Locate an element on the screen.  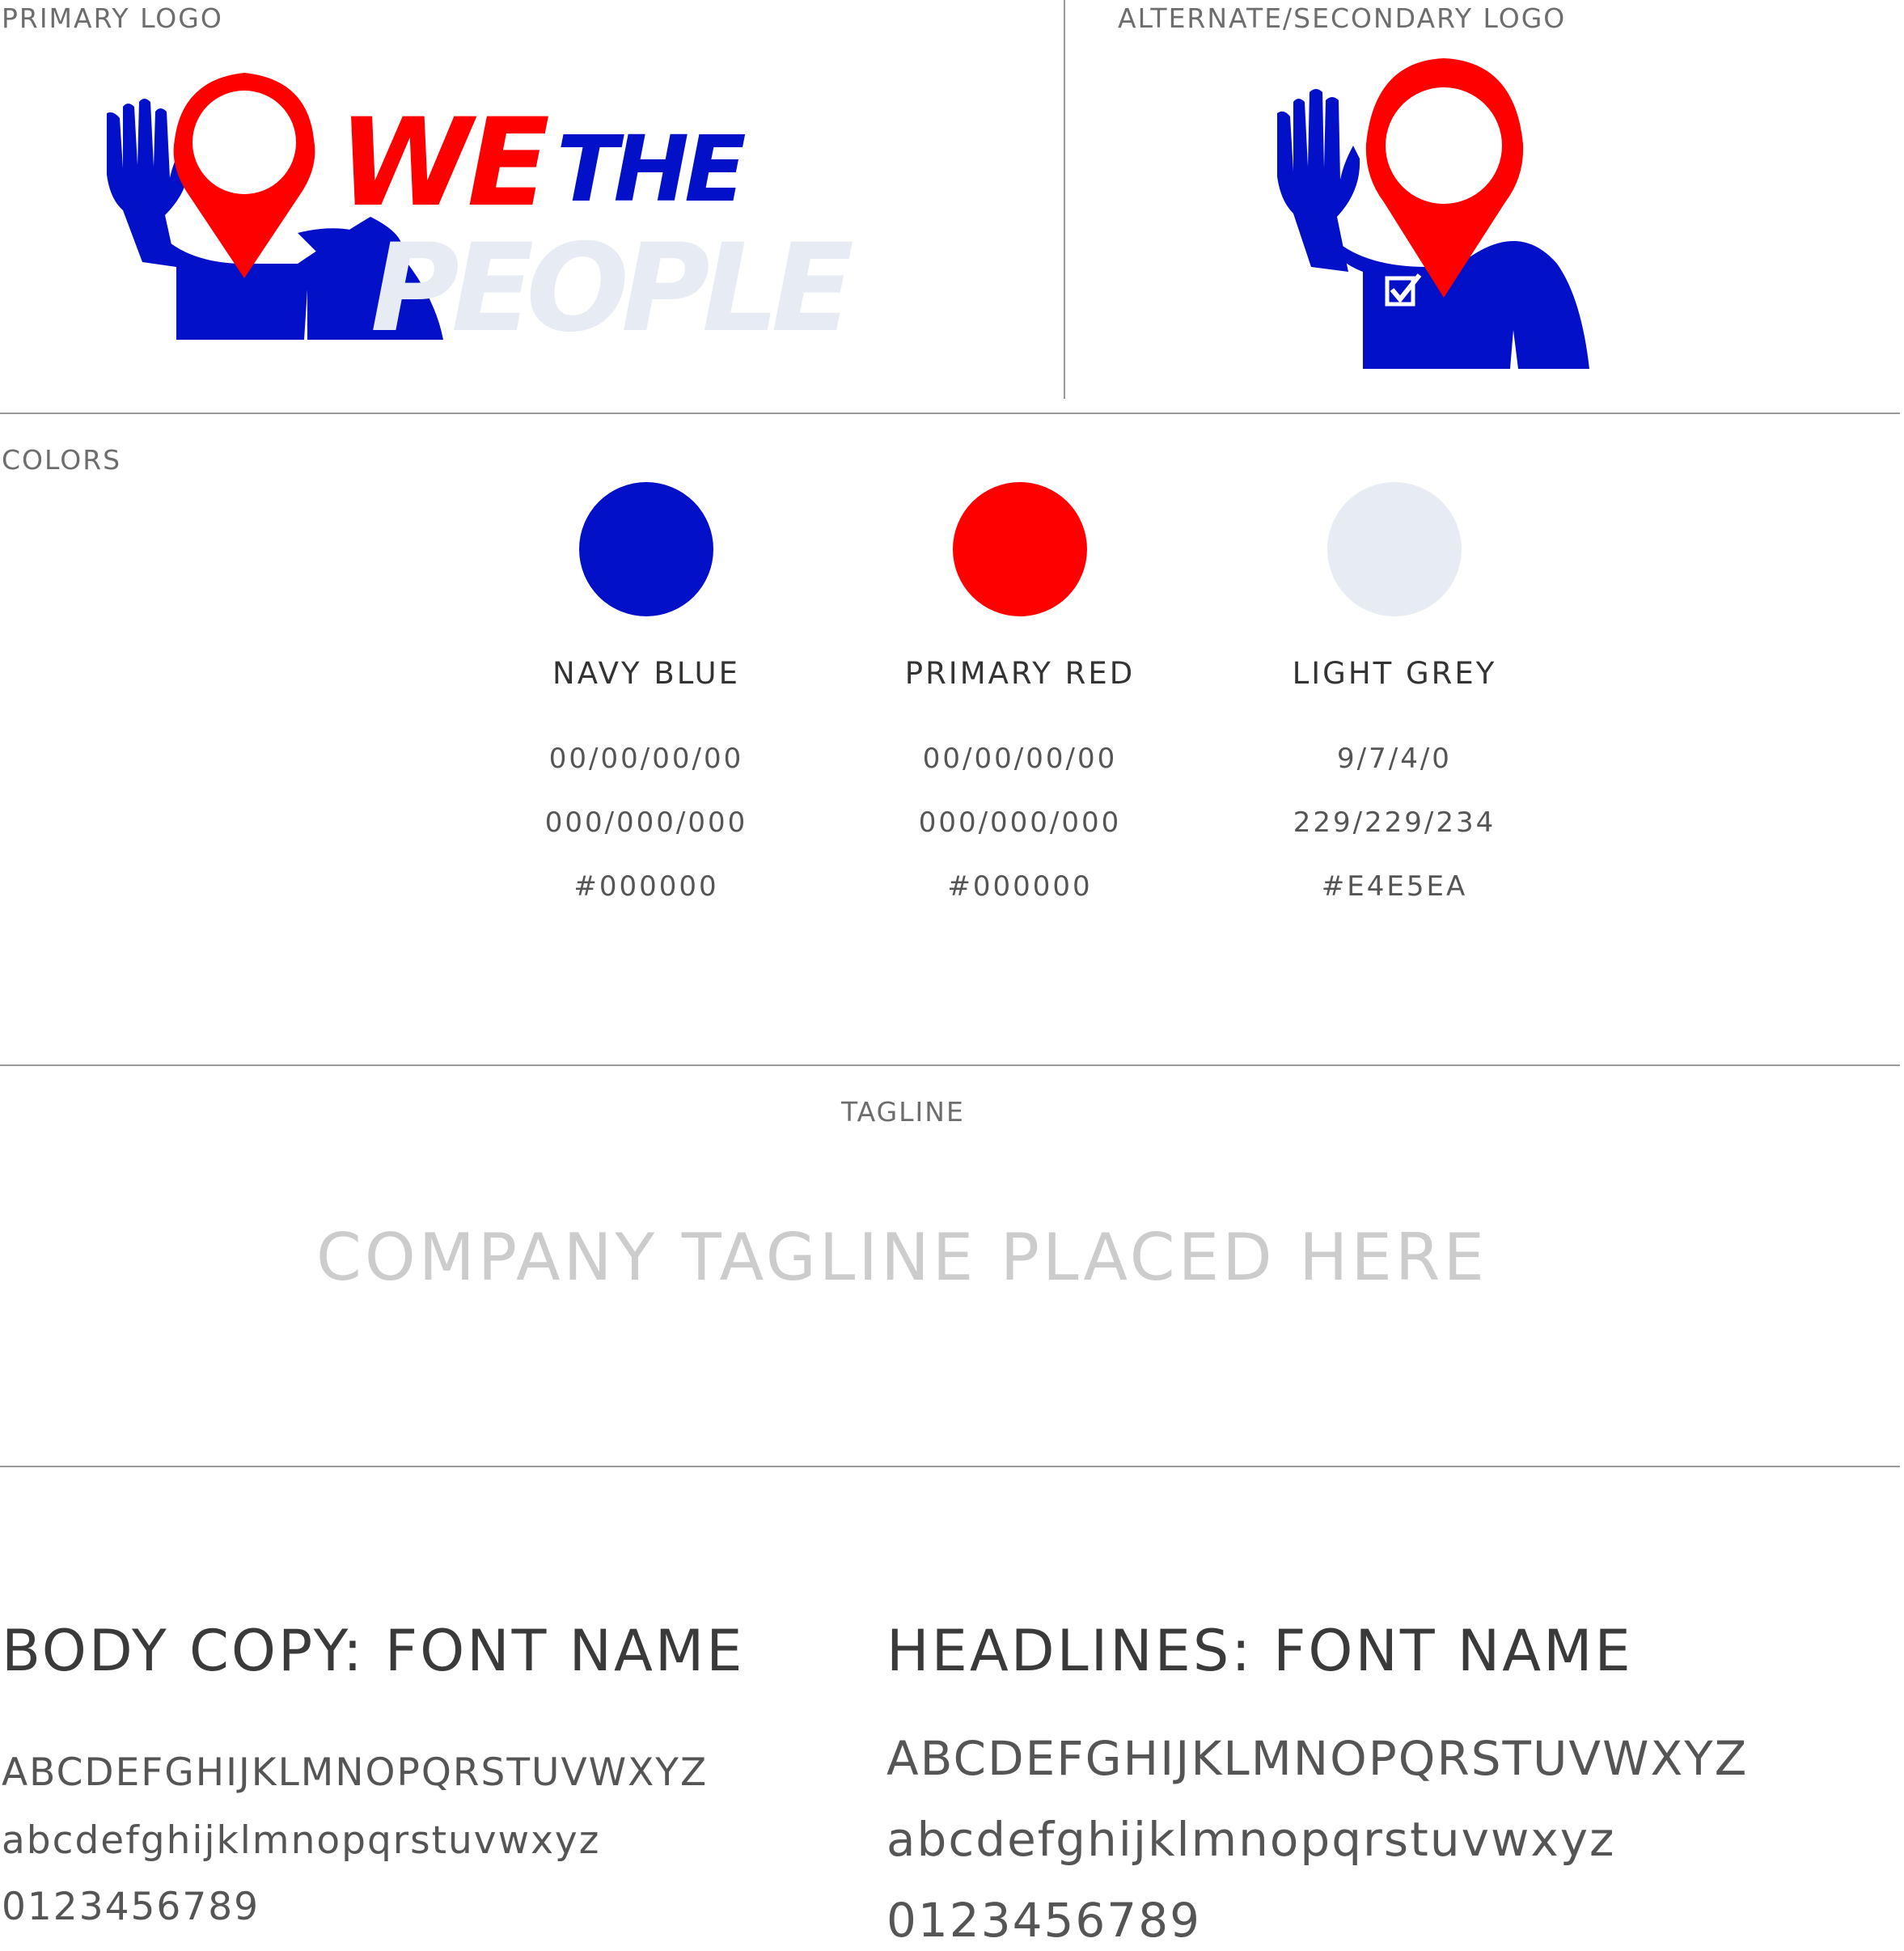
secondary-logo is located at coordinates (1436, 212).